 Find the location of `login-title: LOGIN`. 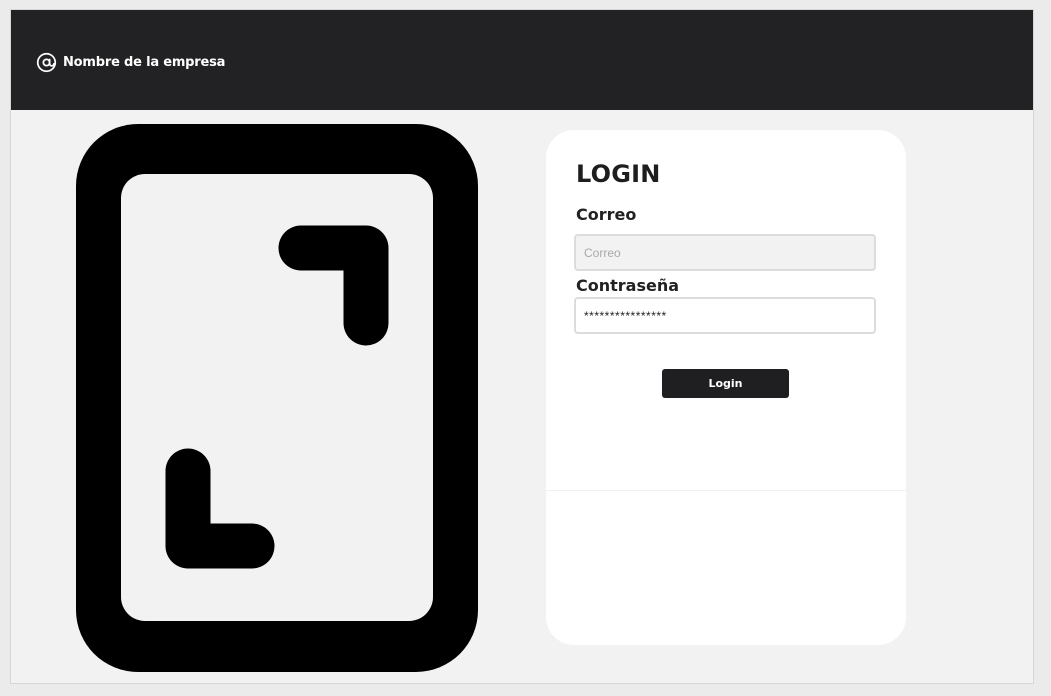

login-title: LOGIN is located at coordinates (618, 174).